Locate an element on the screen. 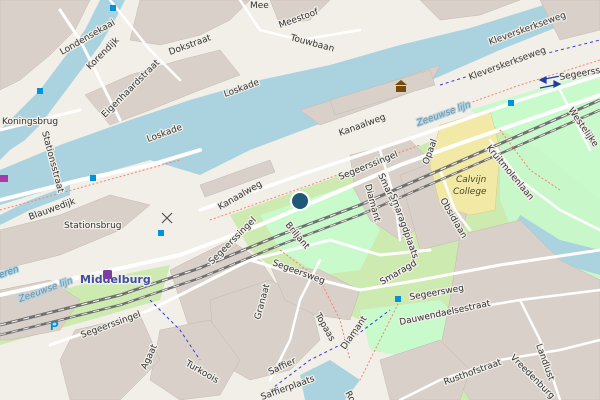  book-icon is located at coordinates (4, 178).